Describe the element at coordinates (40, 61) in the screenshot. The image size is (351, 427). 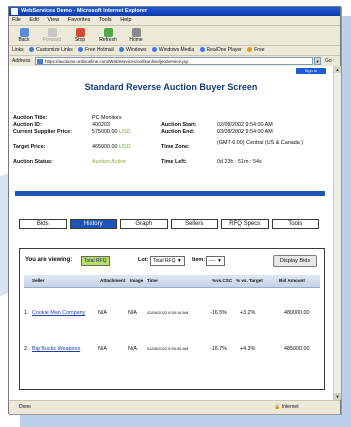
I see `page-icon` at that location.